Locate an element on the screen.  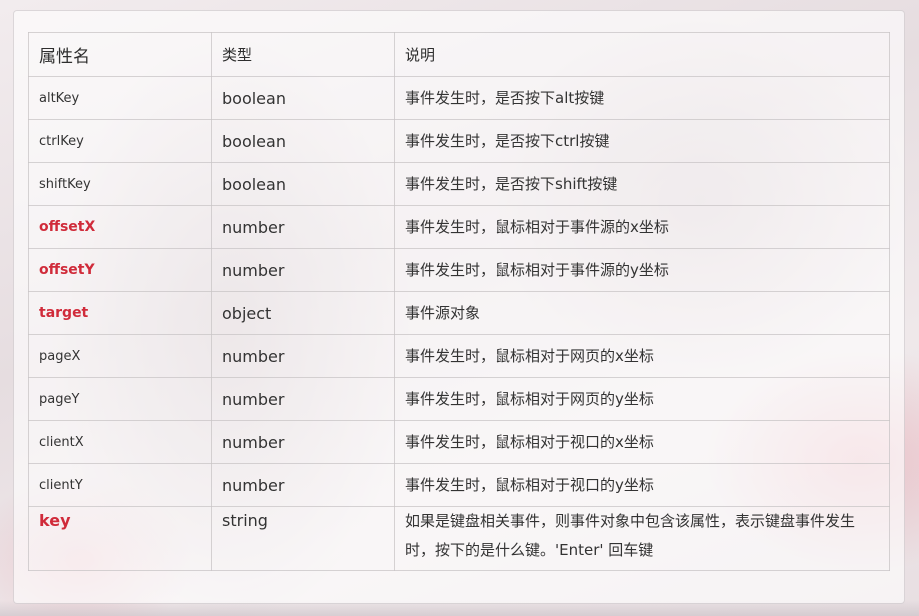
table-row: pageX number 事件发生时，鼠标相对于网页的x坐标 is located at coordinates (459, 356).